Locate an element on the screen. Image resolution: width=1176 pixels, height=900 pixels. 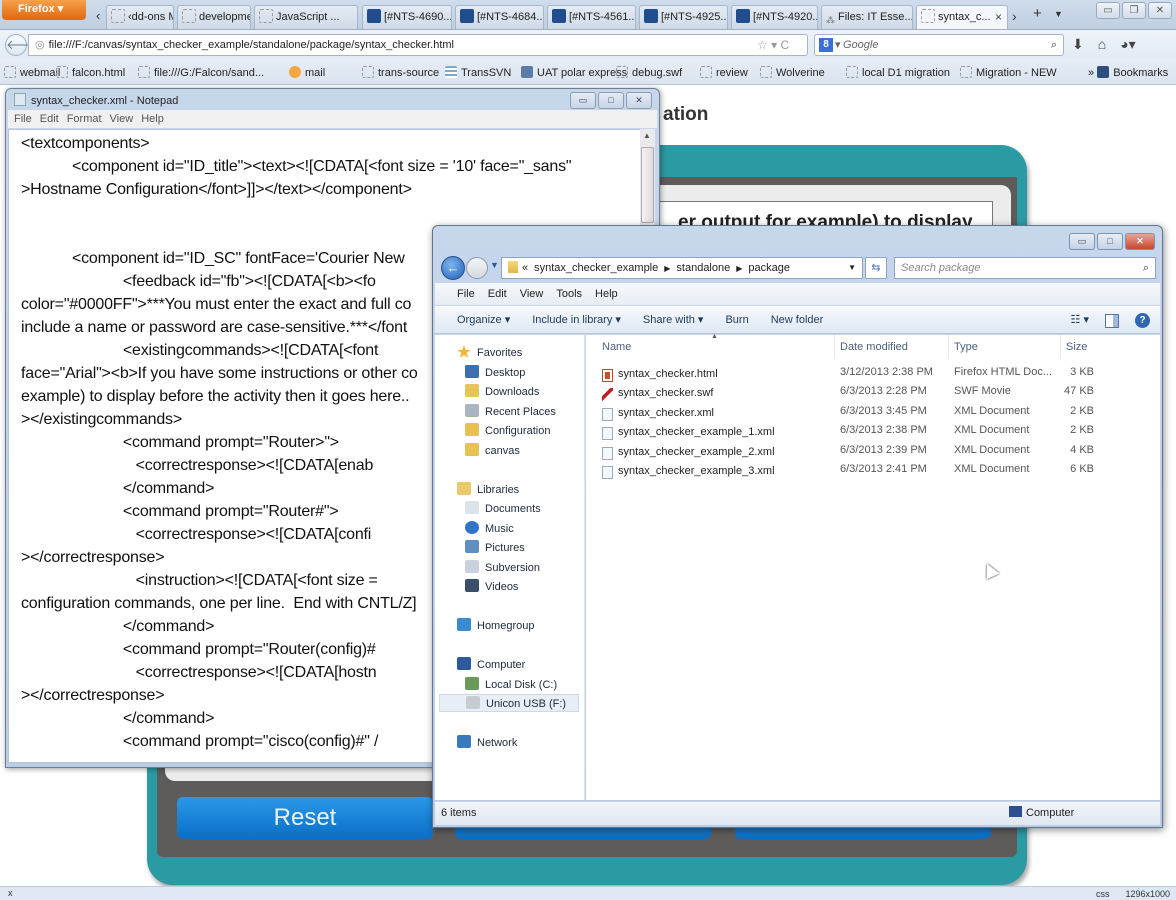
nav-item-network: Network is located at coordinates (487, 742).